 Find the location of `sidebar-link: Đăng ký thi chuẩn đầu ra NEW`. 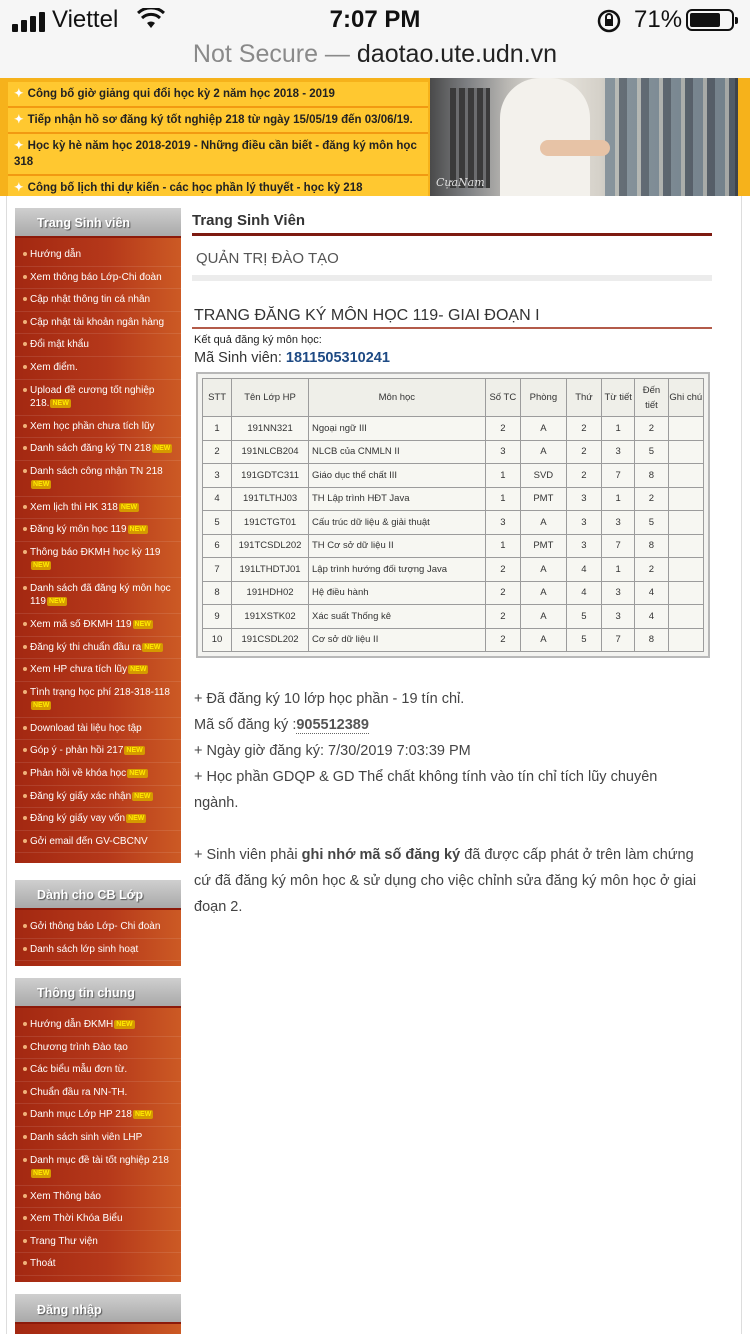

sidebar-link: Đăng ký thi chuẩn đầu ra NEW is located at coordinates (98, 648).